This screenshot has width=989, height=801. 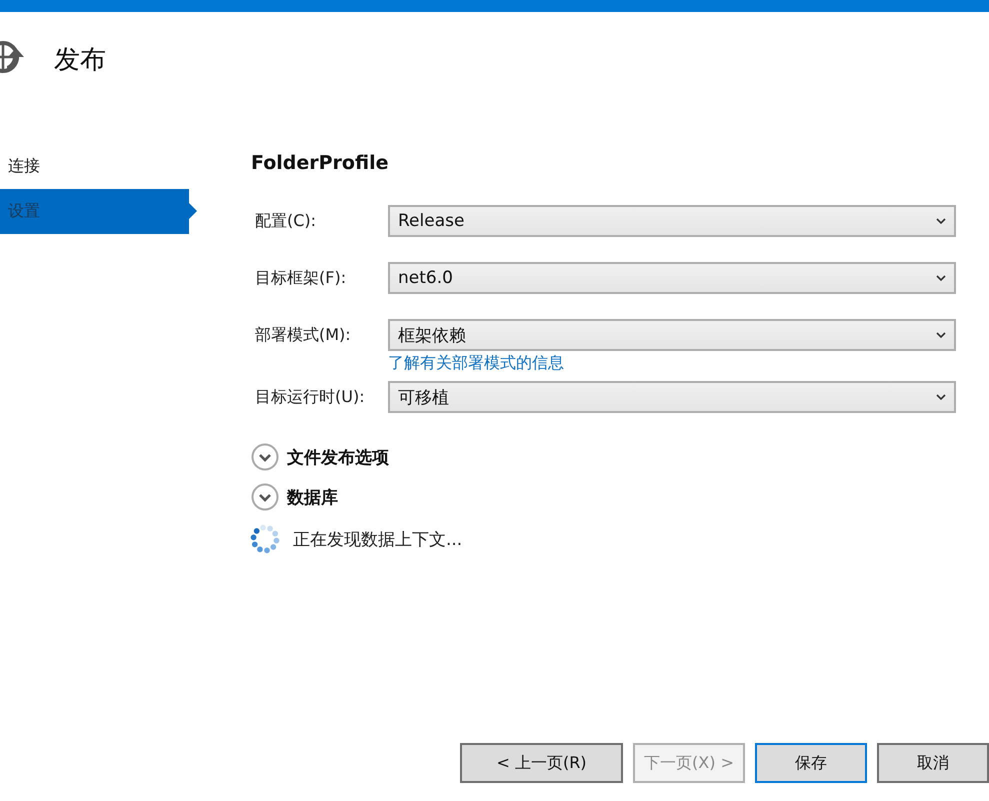 What do you see at coordinates (286, 221) in the screenshot?
I see `field-label: 配置(C):` at bounding box center [286, 221].